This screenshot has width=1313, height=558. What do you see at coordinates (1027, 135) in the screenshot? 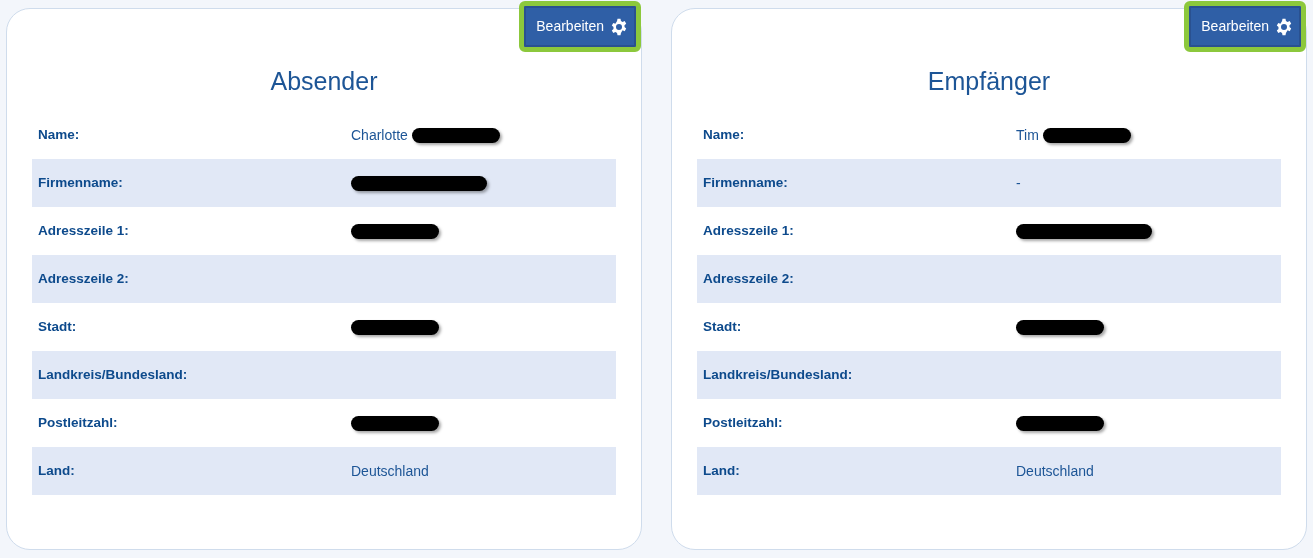
I see `field-value: Tim` at bounding box center [1027, 135].